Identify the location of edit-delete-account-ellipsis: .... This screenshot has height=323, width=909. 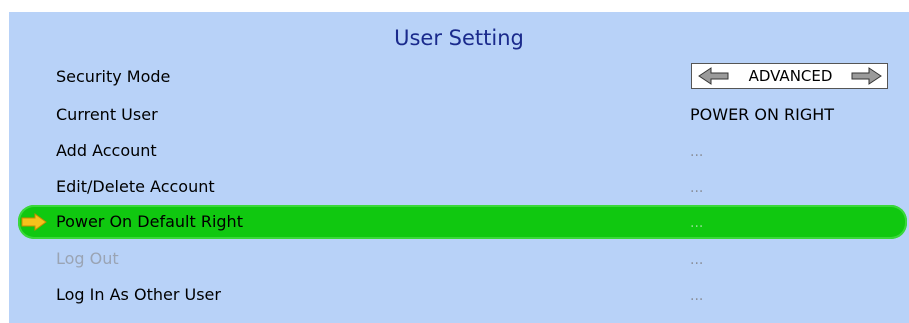
(697, 188).